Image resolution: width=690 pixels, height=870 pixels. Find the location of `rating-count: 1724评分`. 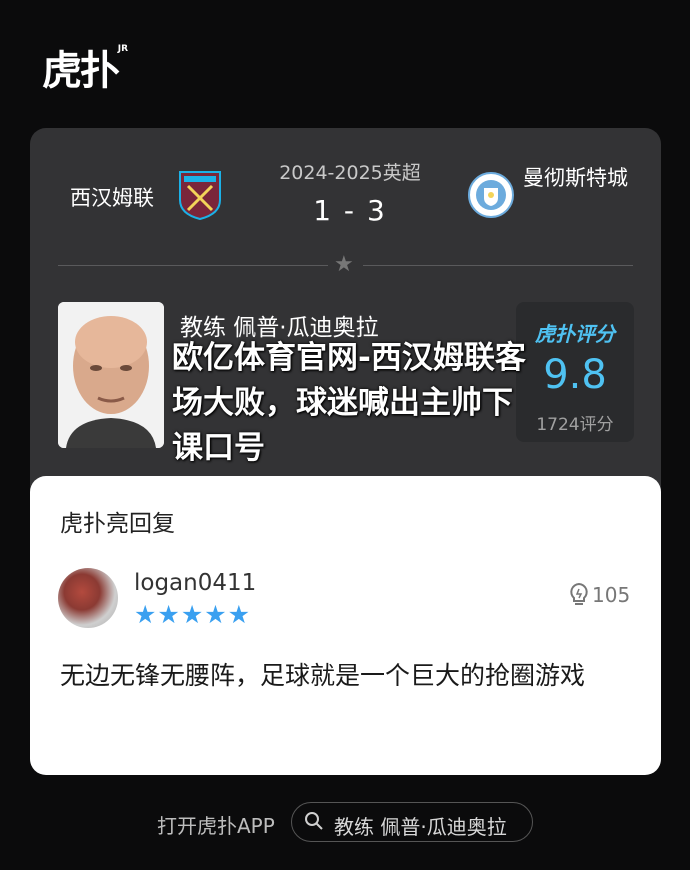

rating-count: 1724评分 is located at coordinates (575, 425).